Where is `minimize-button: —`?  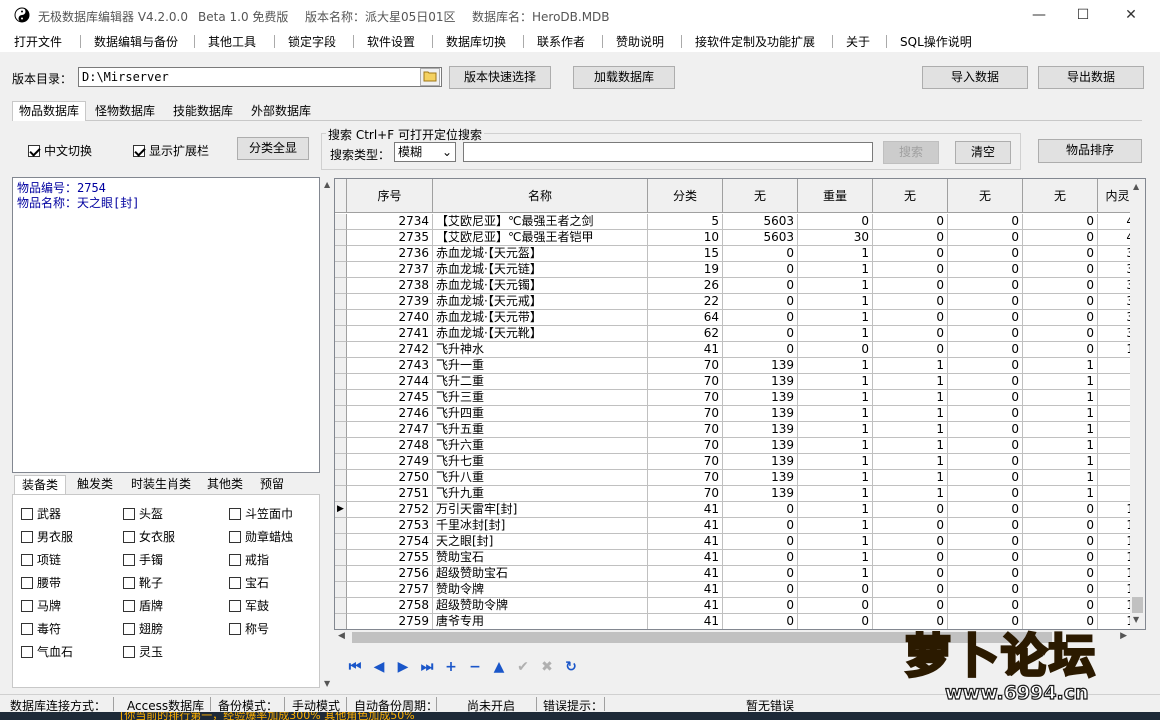
minimize-button: — is located at coordinates (1039, 15).